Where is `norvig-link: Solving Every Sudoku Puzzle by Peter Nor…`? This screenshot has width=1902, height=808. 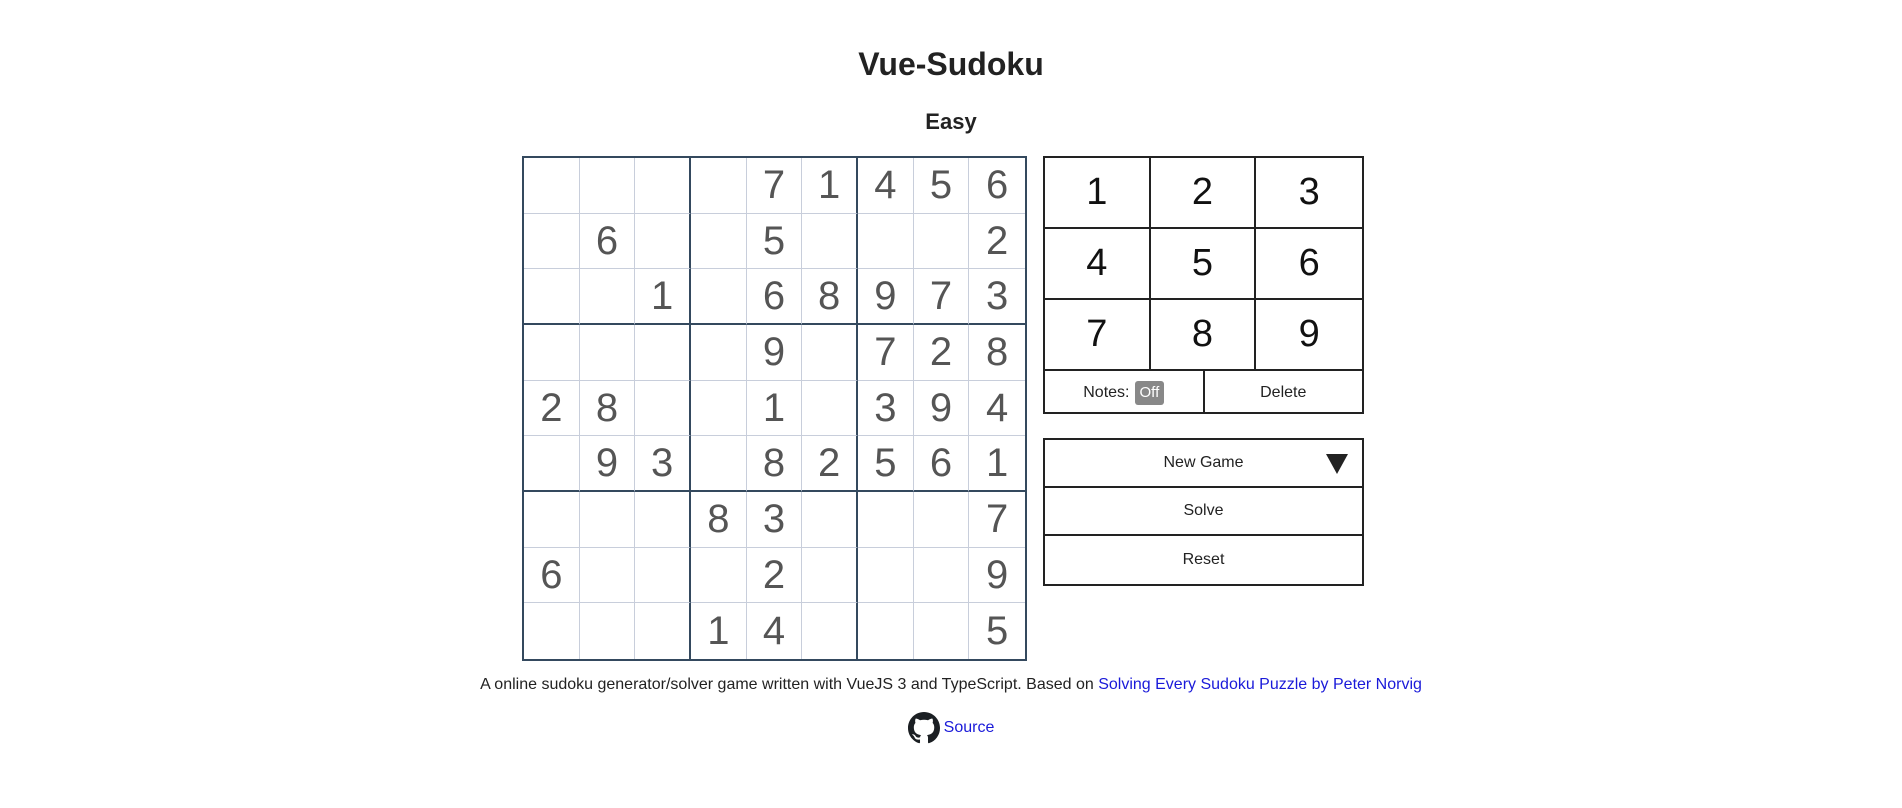 norvig-link: Solving Every Sudoku Puzzle by Peter Nor… is located at coordinates (1260, 684).